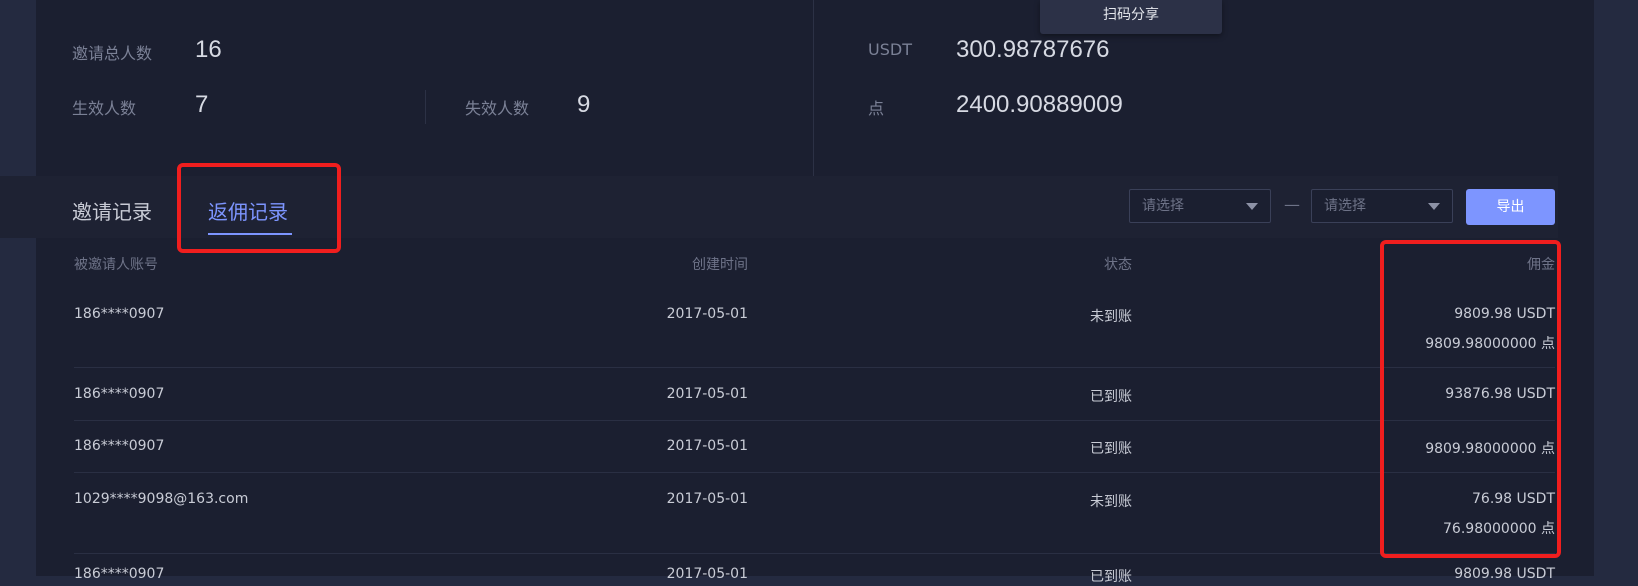  Describe the element at coordinates (1131, 17) in the screenshot. I see `share-qr-menu-item: 扫码分享` at that location.